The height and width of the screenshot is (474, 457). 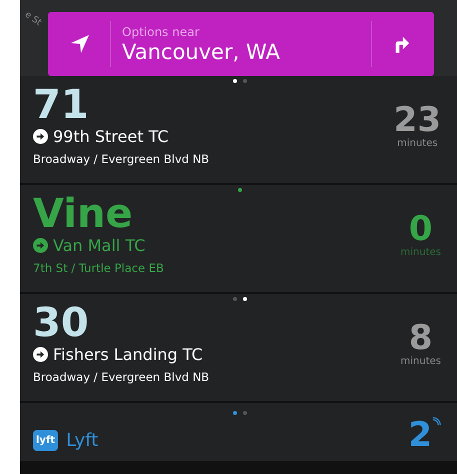 What do you see at coordinates (32, 19) in the screenshot?
I see `street-label: e St` at bounding box center [32, 19].